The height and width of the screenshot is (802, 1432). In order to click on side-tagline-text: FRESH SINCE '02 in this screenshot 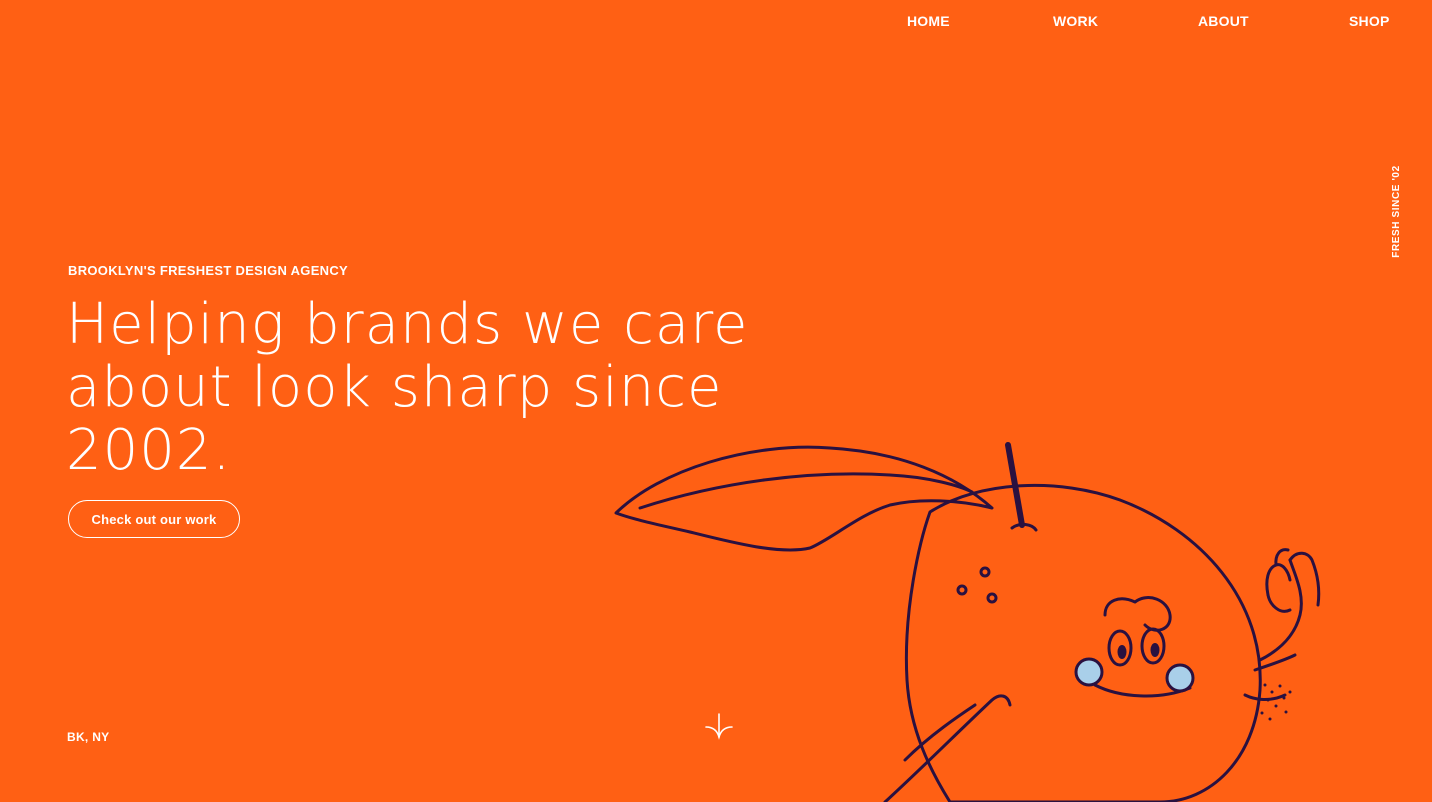, I will do `click(1396, 211)`.